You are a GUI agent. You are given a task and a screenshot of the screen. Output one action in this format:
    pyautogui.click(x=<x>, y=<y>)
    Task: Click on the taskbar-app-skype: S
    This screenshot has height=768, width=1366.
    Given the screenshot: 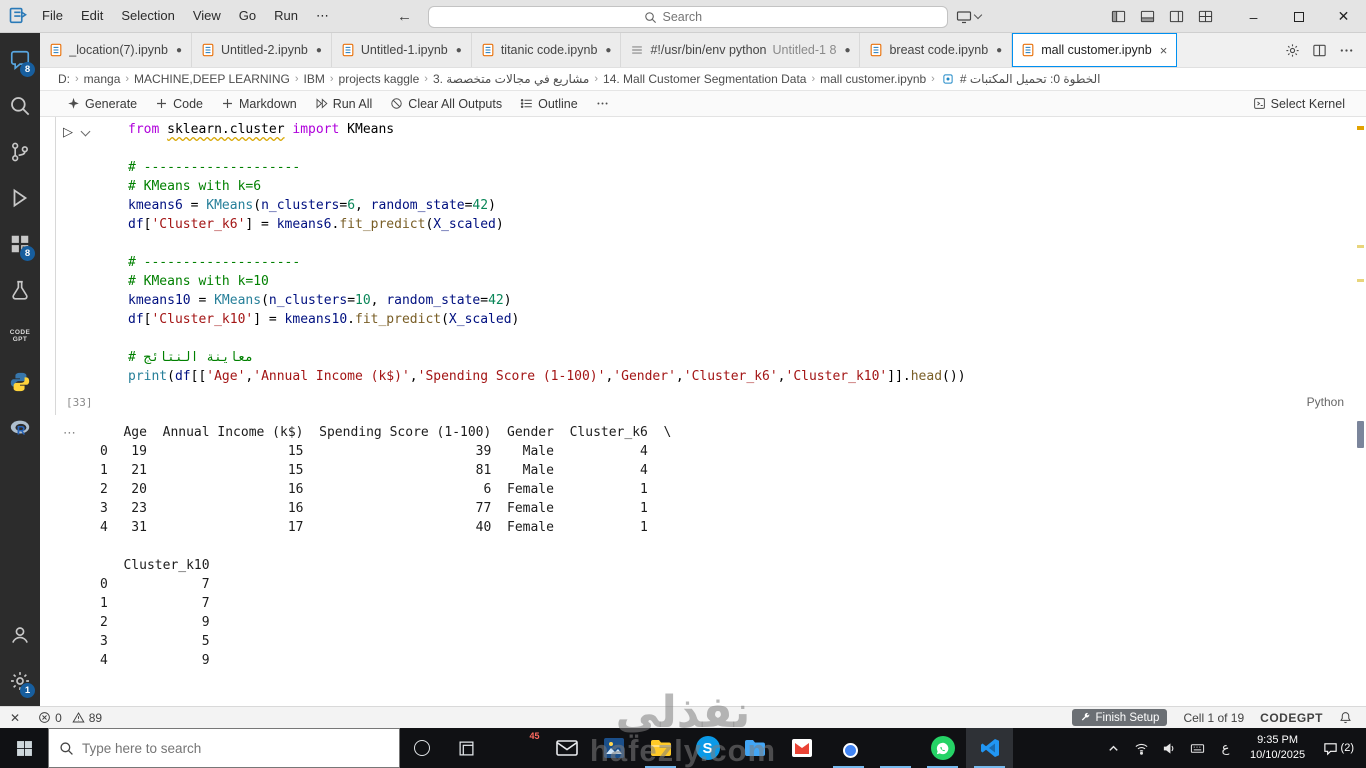 What is the action you would take?
    pyautogui.click(x=707, y=748)
    